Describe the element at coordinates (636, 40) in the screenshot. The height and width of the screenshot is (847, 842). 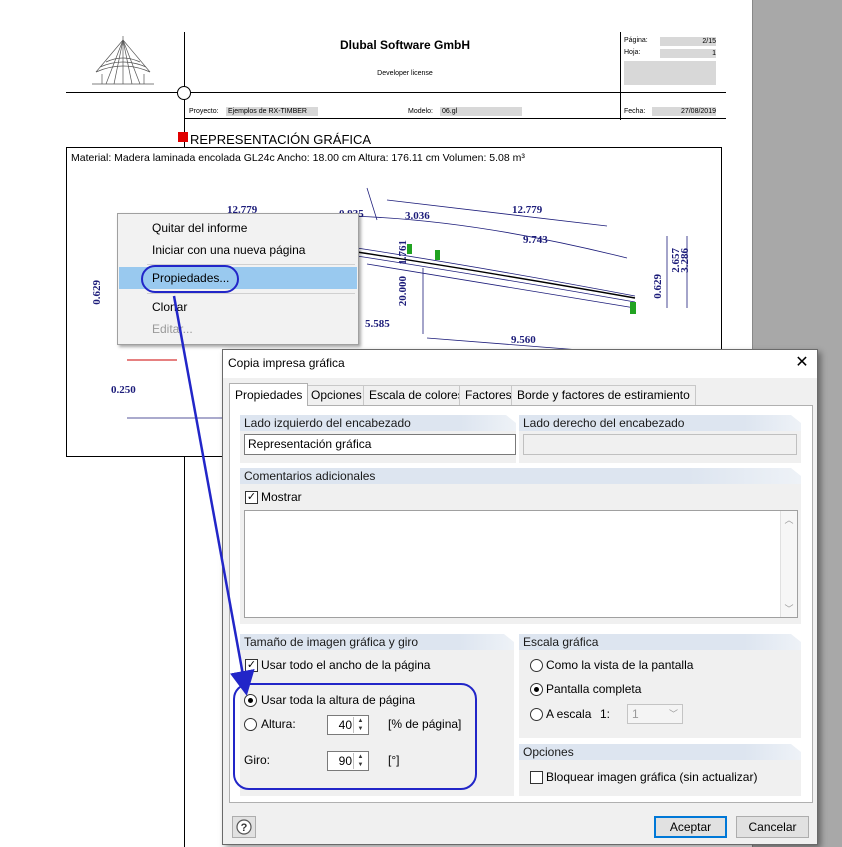
I see `page-label: Página:` at that location.